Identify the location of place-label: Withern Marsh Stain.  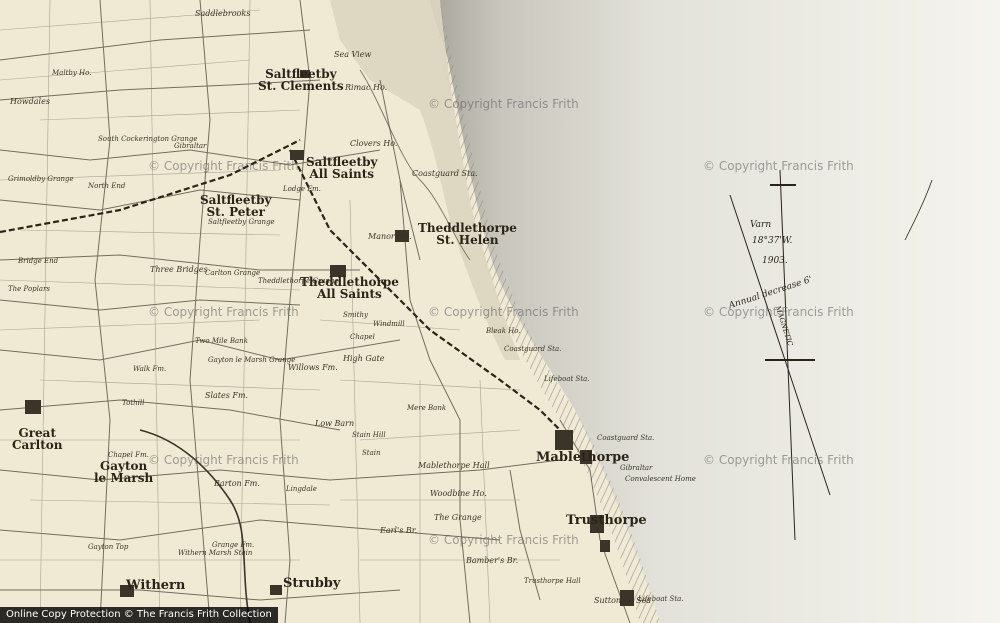
(215, 553).